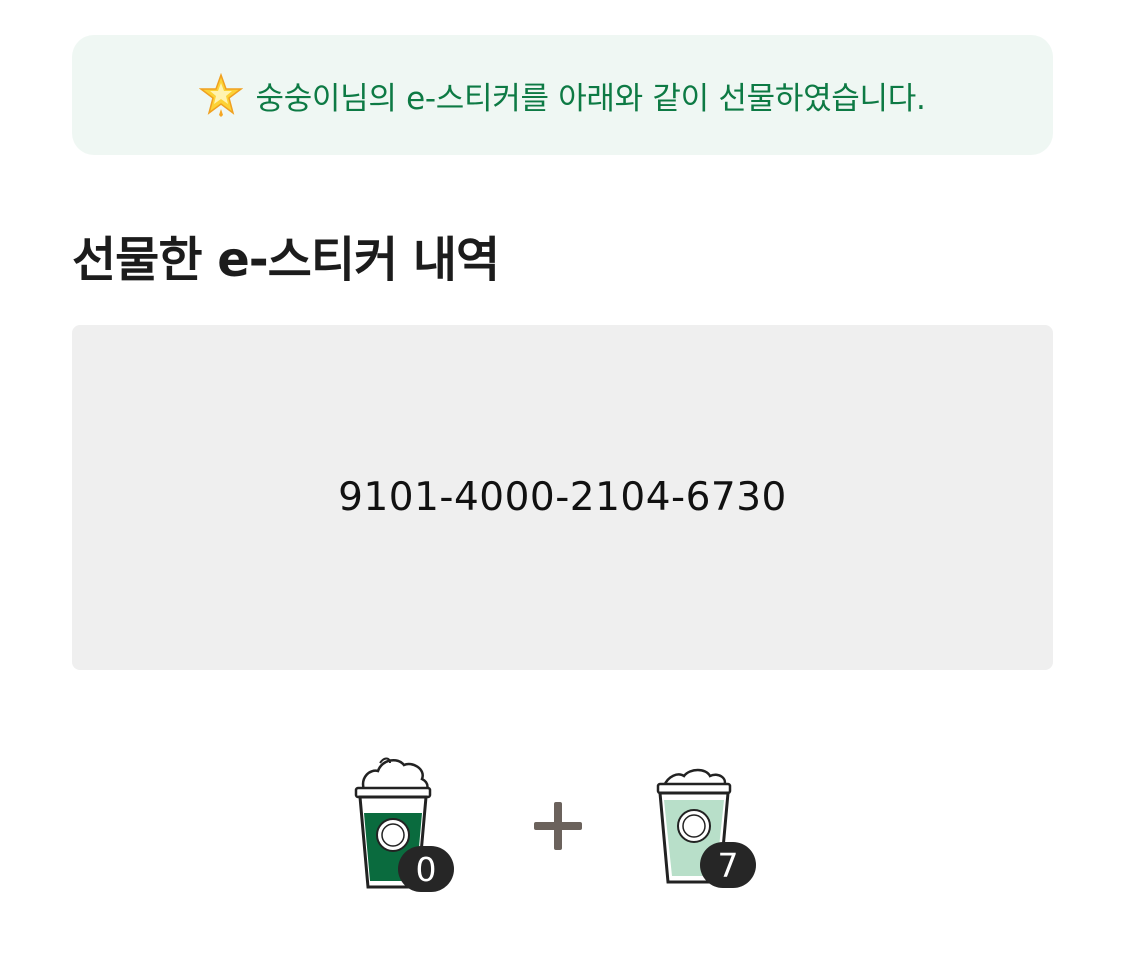  I want to click on sticker-count-badge: 0, so click(426, 869).